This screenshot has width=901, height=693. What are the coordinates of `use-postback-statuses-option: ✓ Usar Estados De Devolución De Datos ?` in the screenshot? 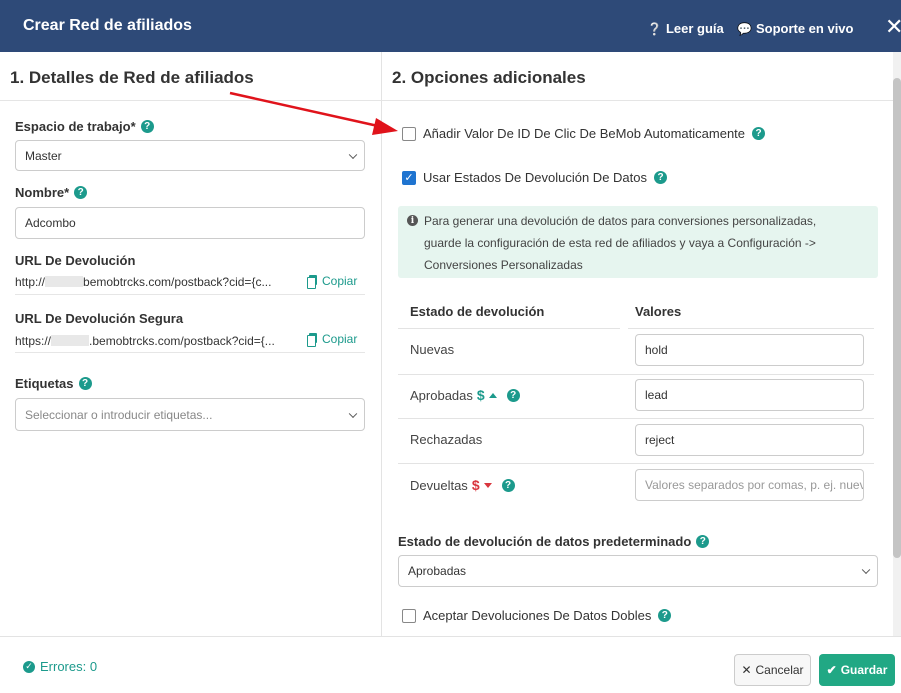 It's located at (534, 177).